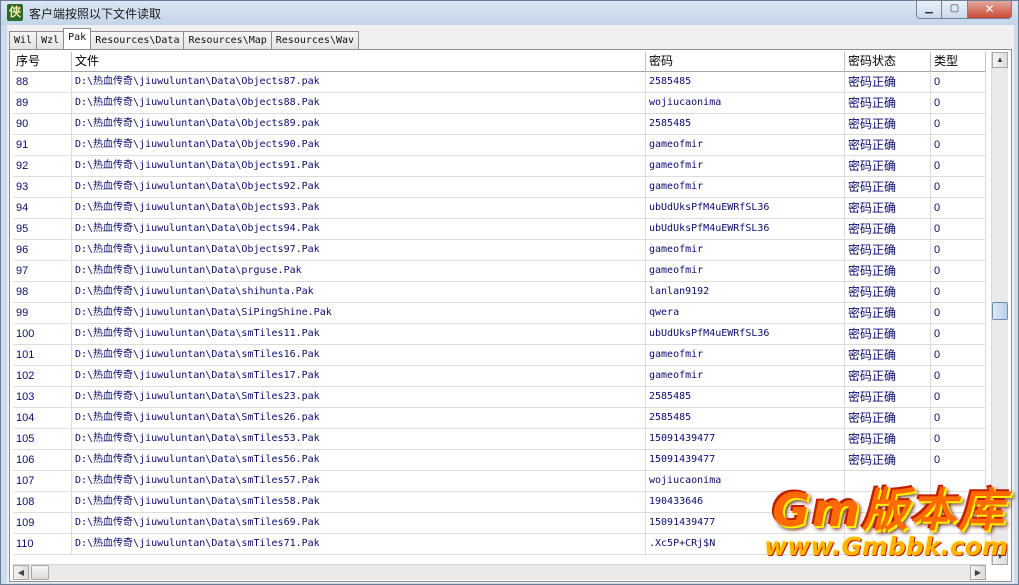 This screenshot has height=585, width=1019. I want to click on vertical-scrollbar: ▲ ▼, so click(999, 308).